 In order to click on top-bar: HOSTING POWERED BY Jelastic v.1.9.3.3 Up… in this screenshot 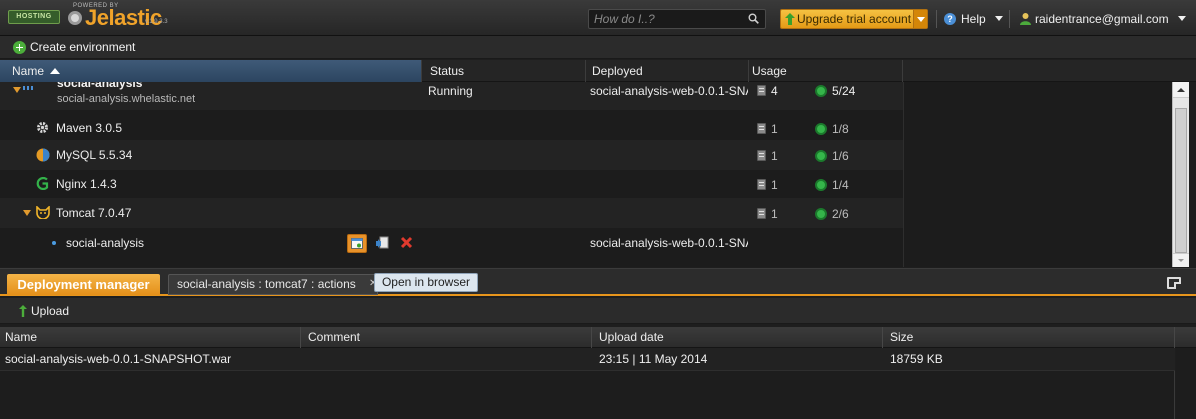, I will do `click(598, 18)`.